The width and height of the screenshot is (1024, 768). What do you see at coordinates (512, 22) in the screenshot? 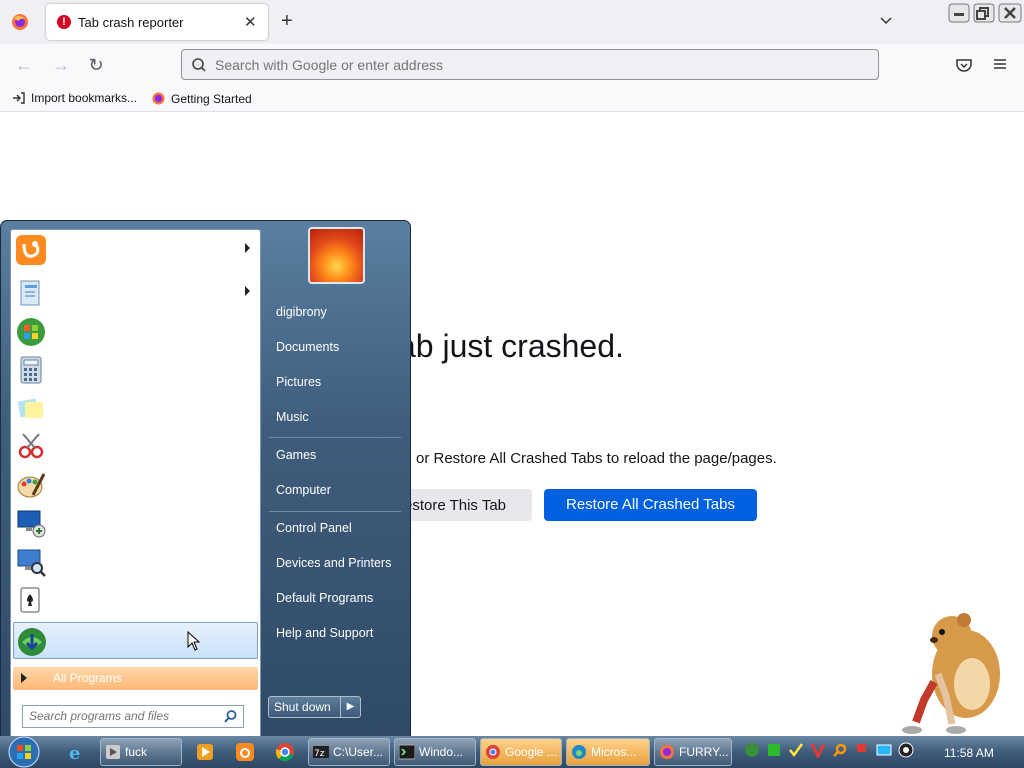
I see `tab-bar: ! Tab crash reporter ✕ +` at bounding box center [512, 22].